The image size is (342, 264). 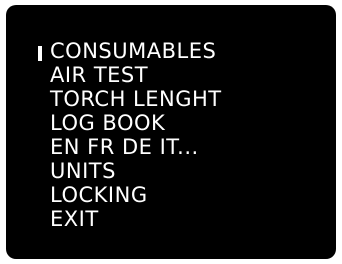 I want to click on menu-item-torch-length: TORCH LENGHT, so click(x=133, y=99).